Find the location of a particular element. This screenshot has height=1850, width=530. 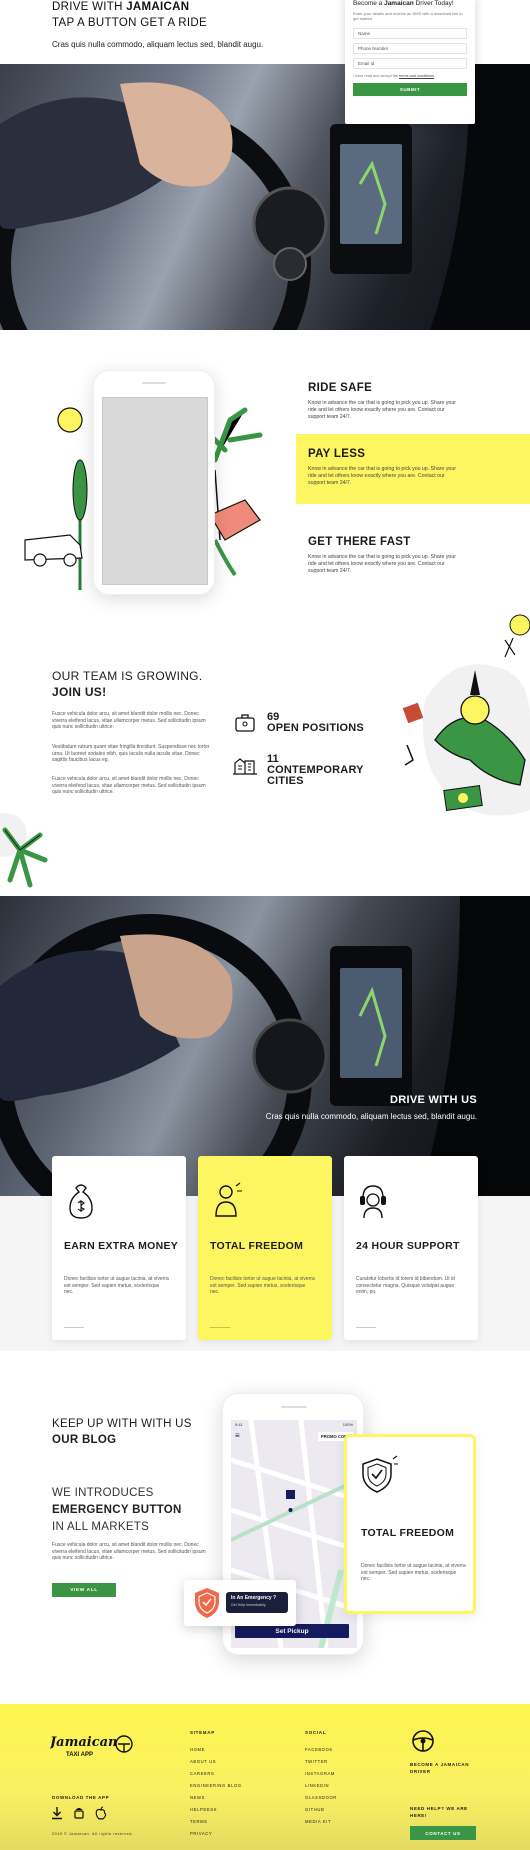

submit-button: SUBMIT is located at coordinates (410, 89).